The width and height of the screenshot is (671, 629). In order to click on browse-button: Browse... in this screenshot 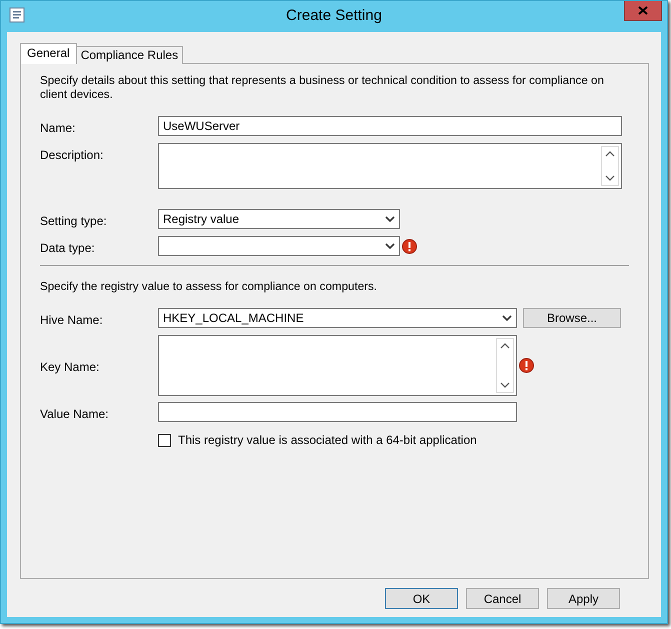, I will do `click(572, 318)`.